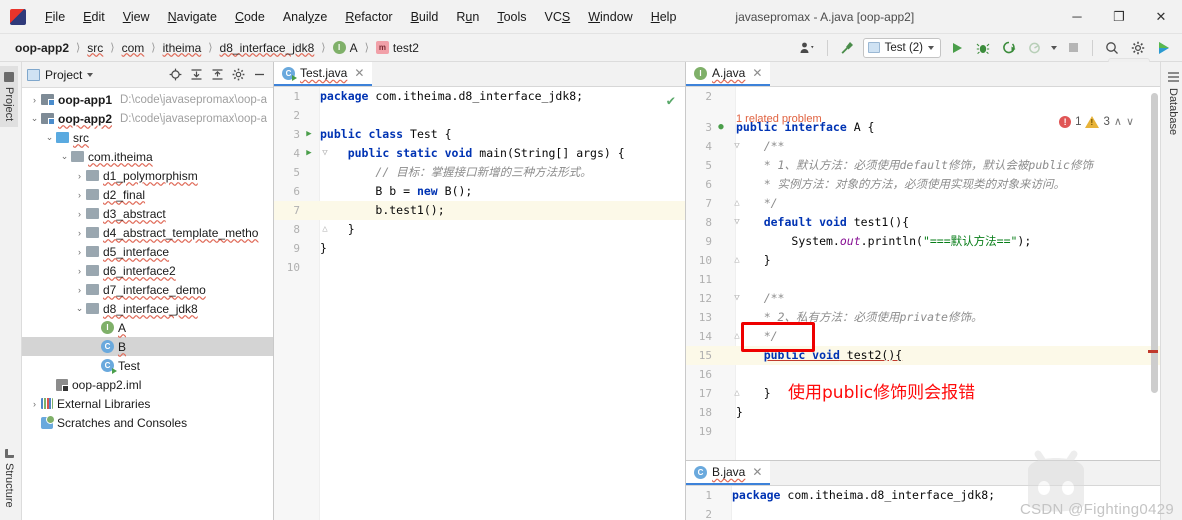  Describe the element at coordinates (558, 17) in the screenshot. I see `menu-vcs: VCS` at that location.